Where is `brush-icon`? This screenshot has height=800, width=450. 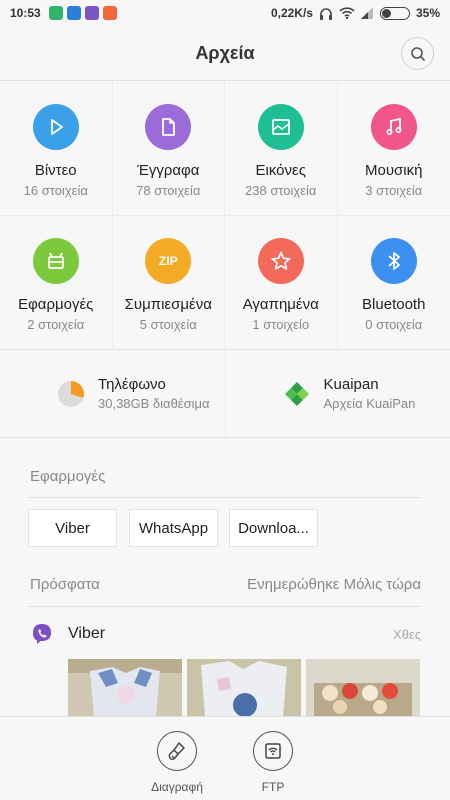 brush-icon is located at coordinates (177, 751).